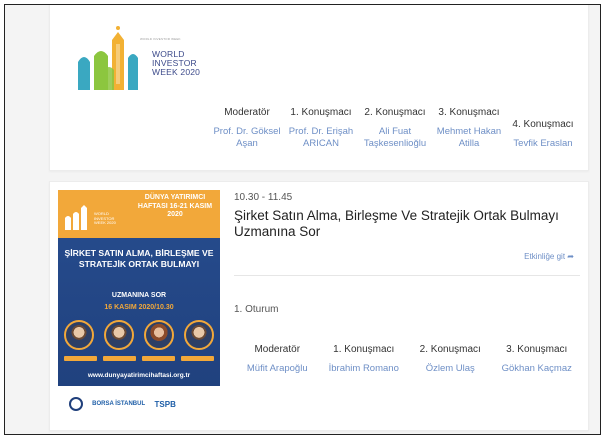 Image resolution: width=605 pixels, height=439 pixels. Describe the element at coordinates (247, 138) in the screenshot. I see `speaker-name-link: Prof. Dr. Göksel Aşan` at that location.